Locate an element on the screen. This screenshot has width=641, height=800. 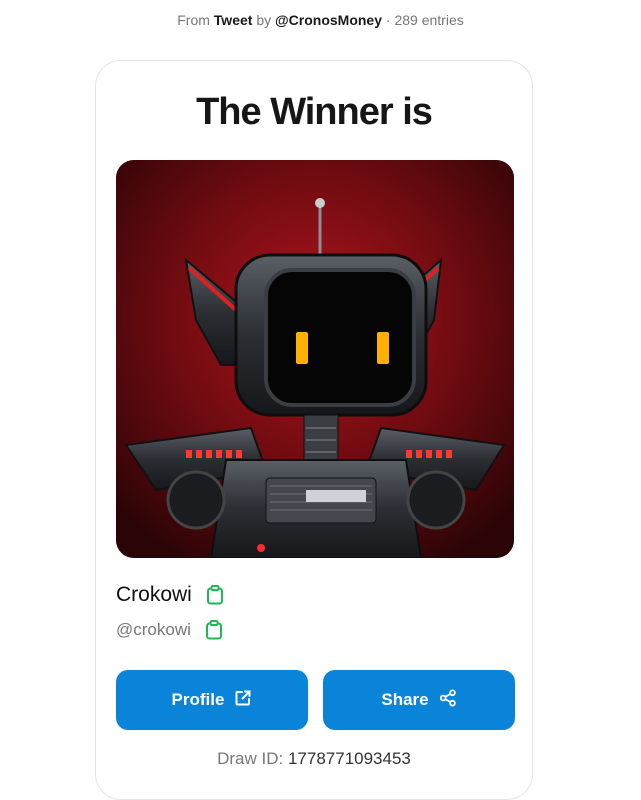
copy-name-icon is located at coordinates (215, 595).